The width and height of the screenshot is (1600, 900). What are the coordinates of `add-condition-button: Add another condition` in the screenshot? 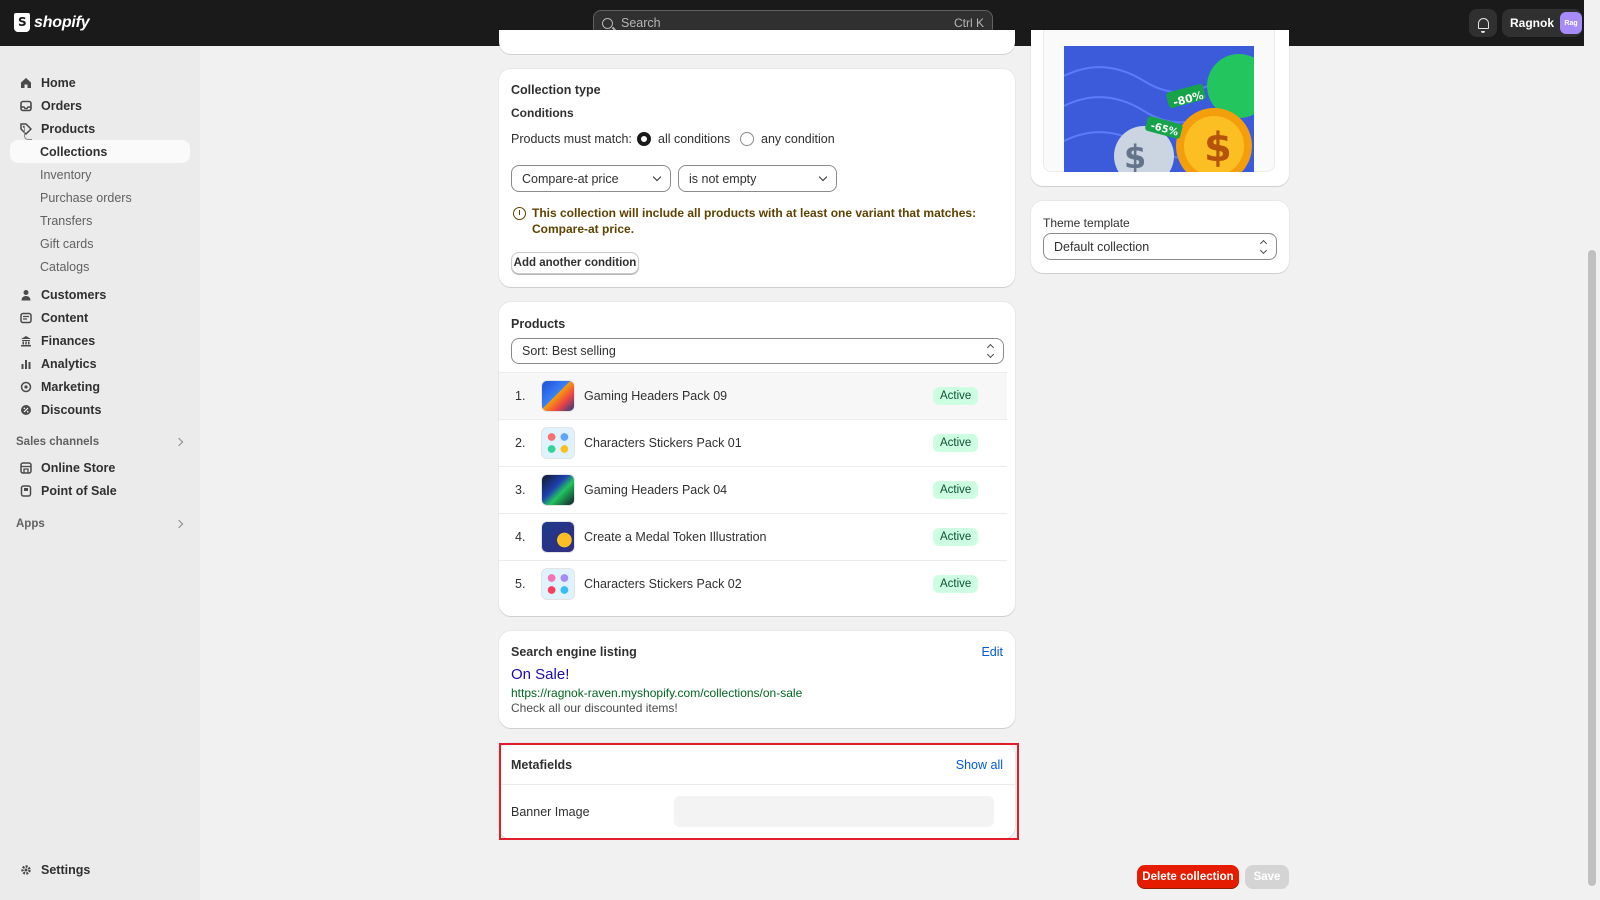 It's located at (575, 263).